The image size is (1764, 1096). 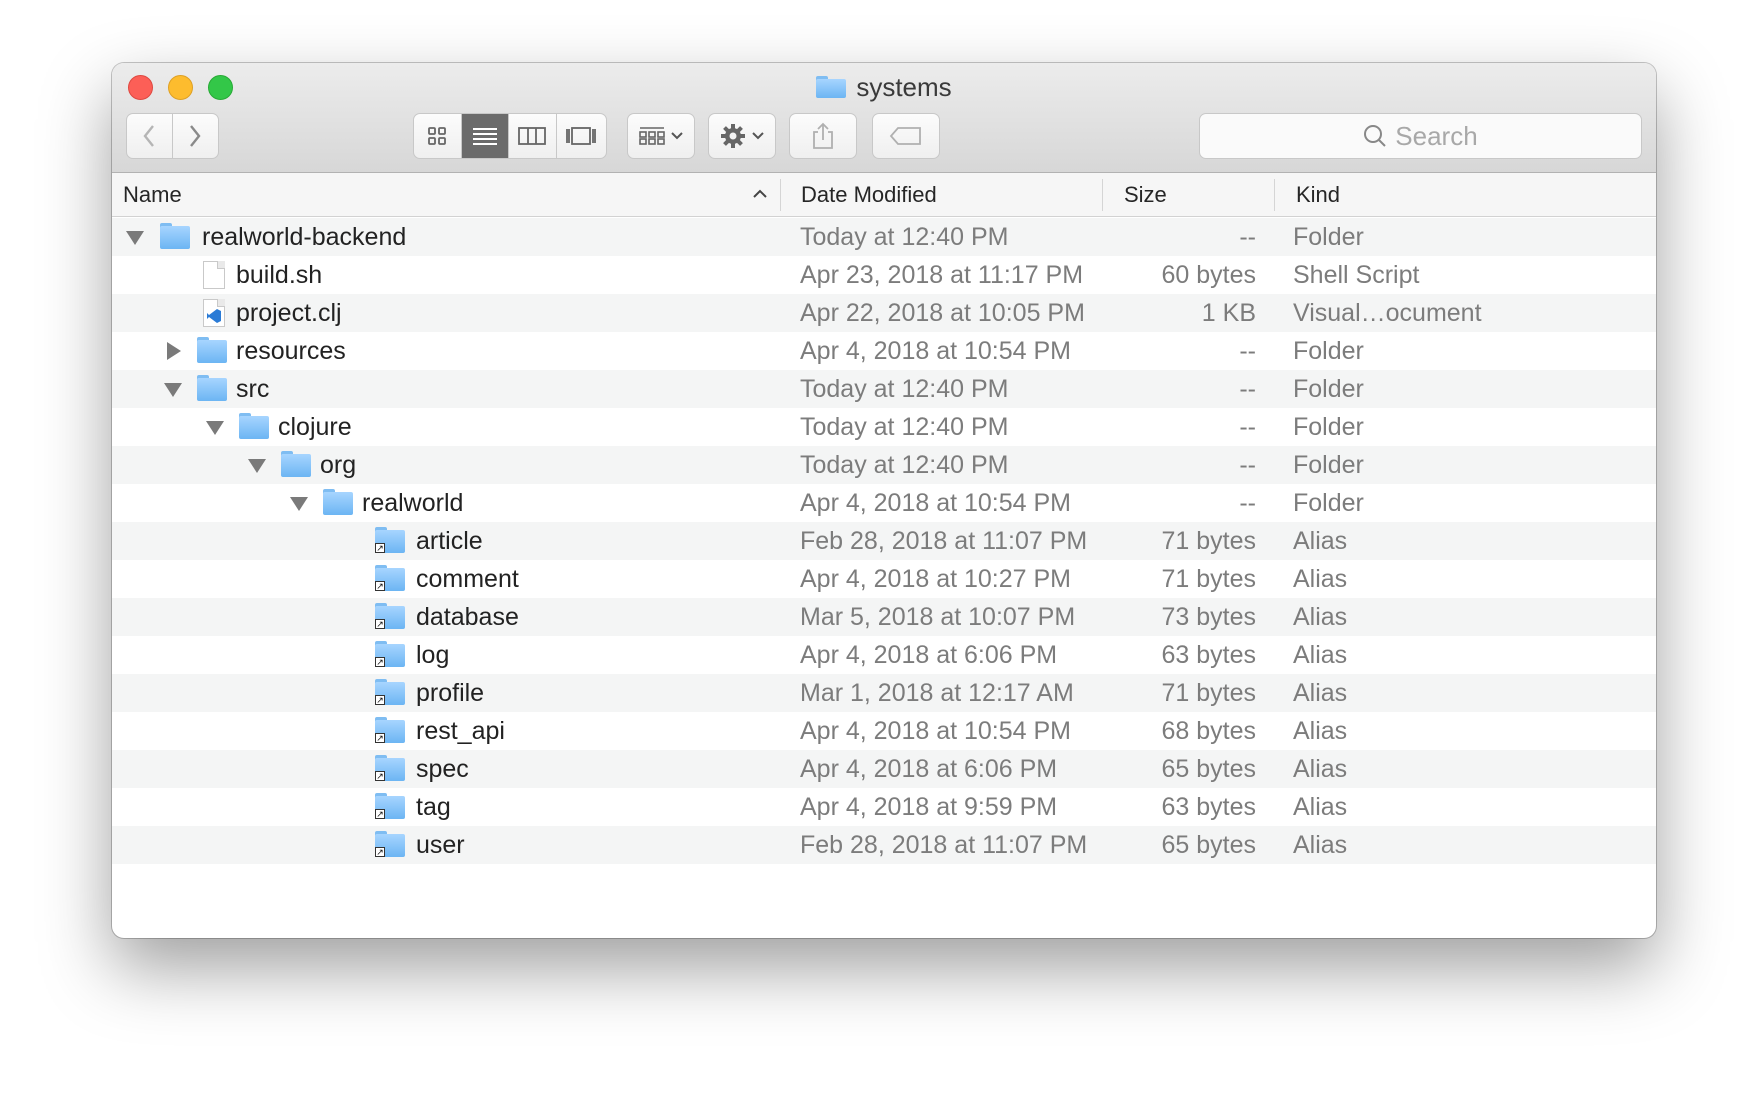 What do you see at coordinates (1375, 136) in the screenshot?
I see `search-icon` at bounding box center [1375, 136].